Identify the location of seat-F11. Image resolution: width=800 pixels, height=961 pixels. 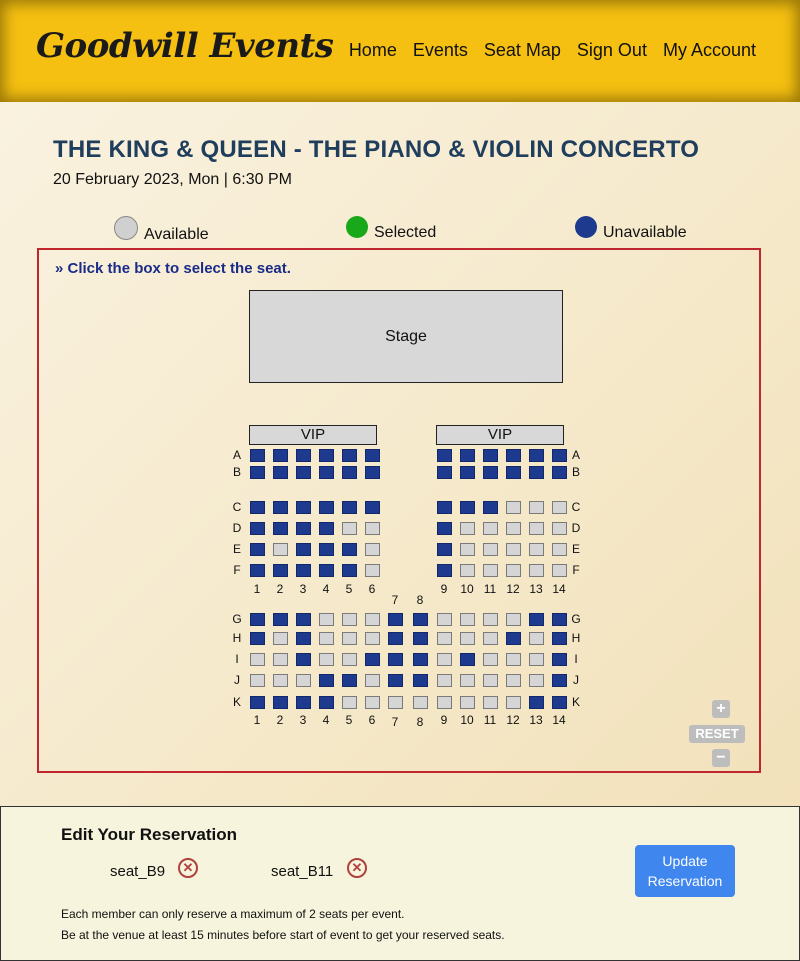
(490, 570).